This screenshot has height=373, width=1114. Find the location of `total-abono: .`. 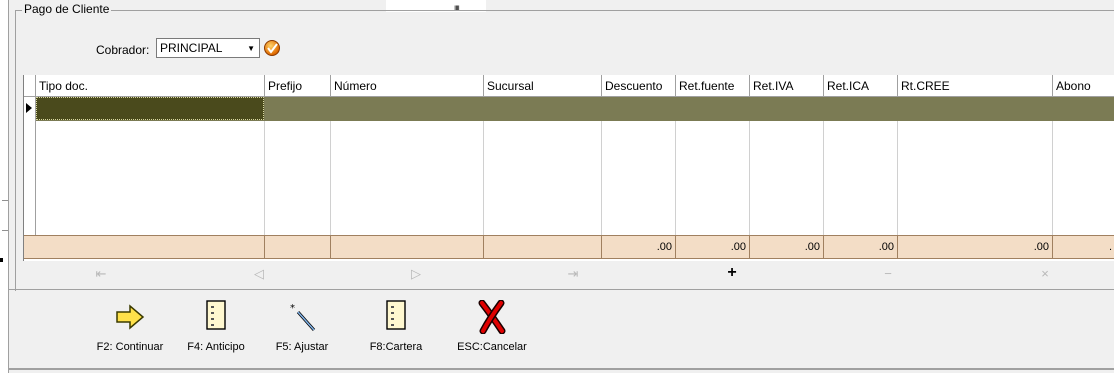

total-abono: . is located at coordinates (1110, 247).